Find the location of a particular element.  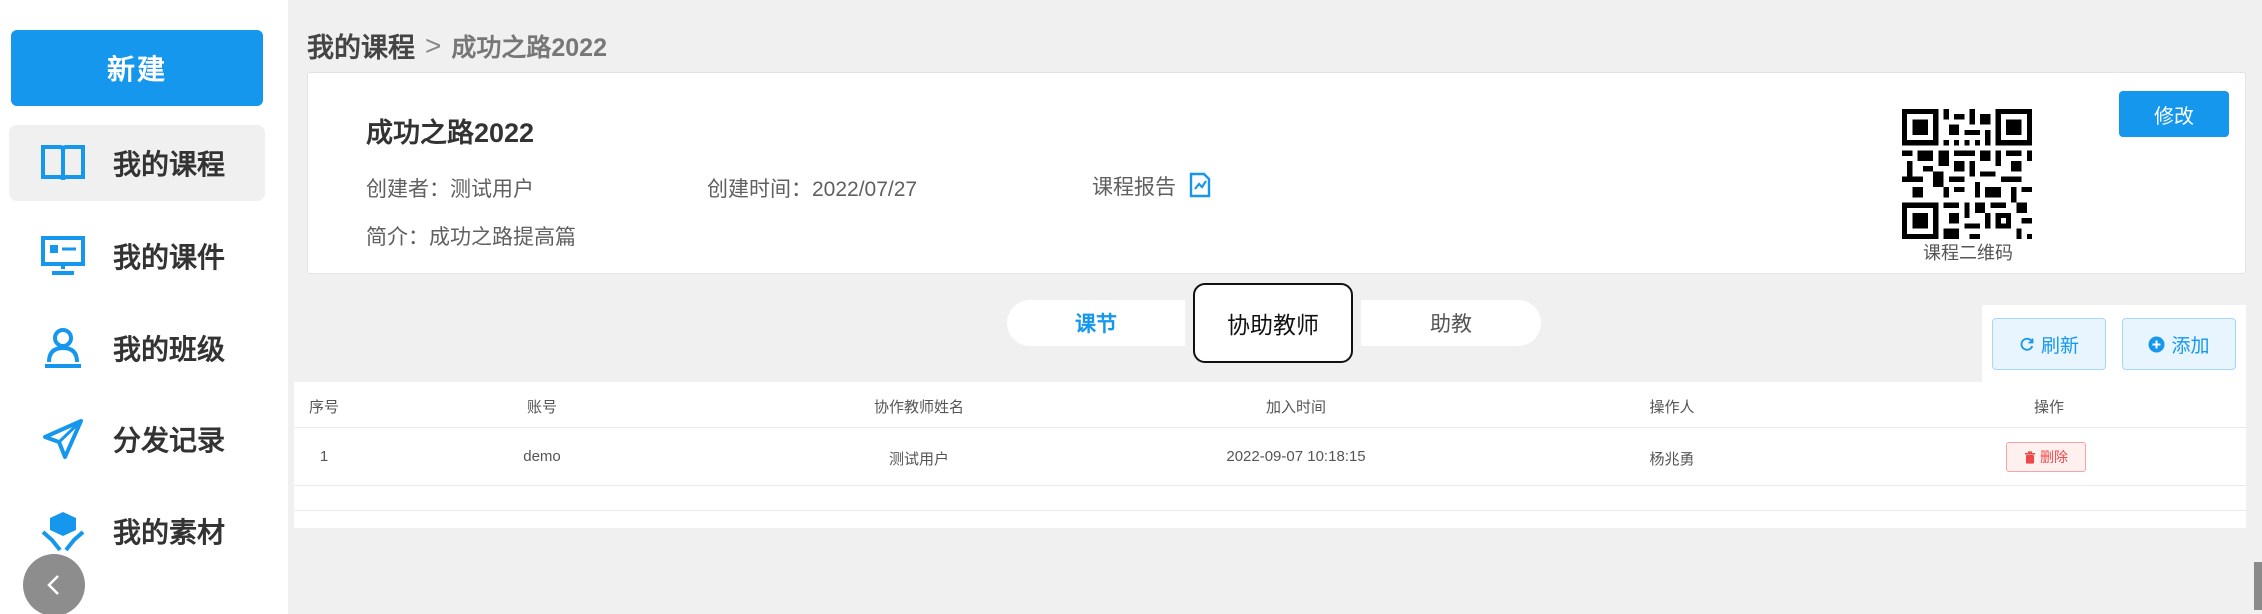

course-report-label: 课程报告 is located at coordinates (1134, 187).